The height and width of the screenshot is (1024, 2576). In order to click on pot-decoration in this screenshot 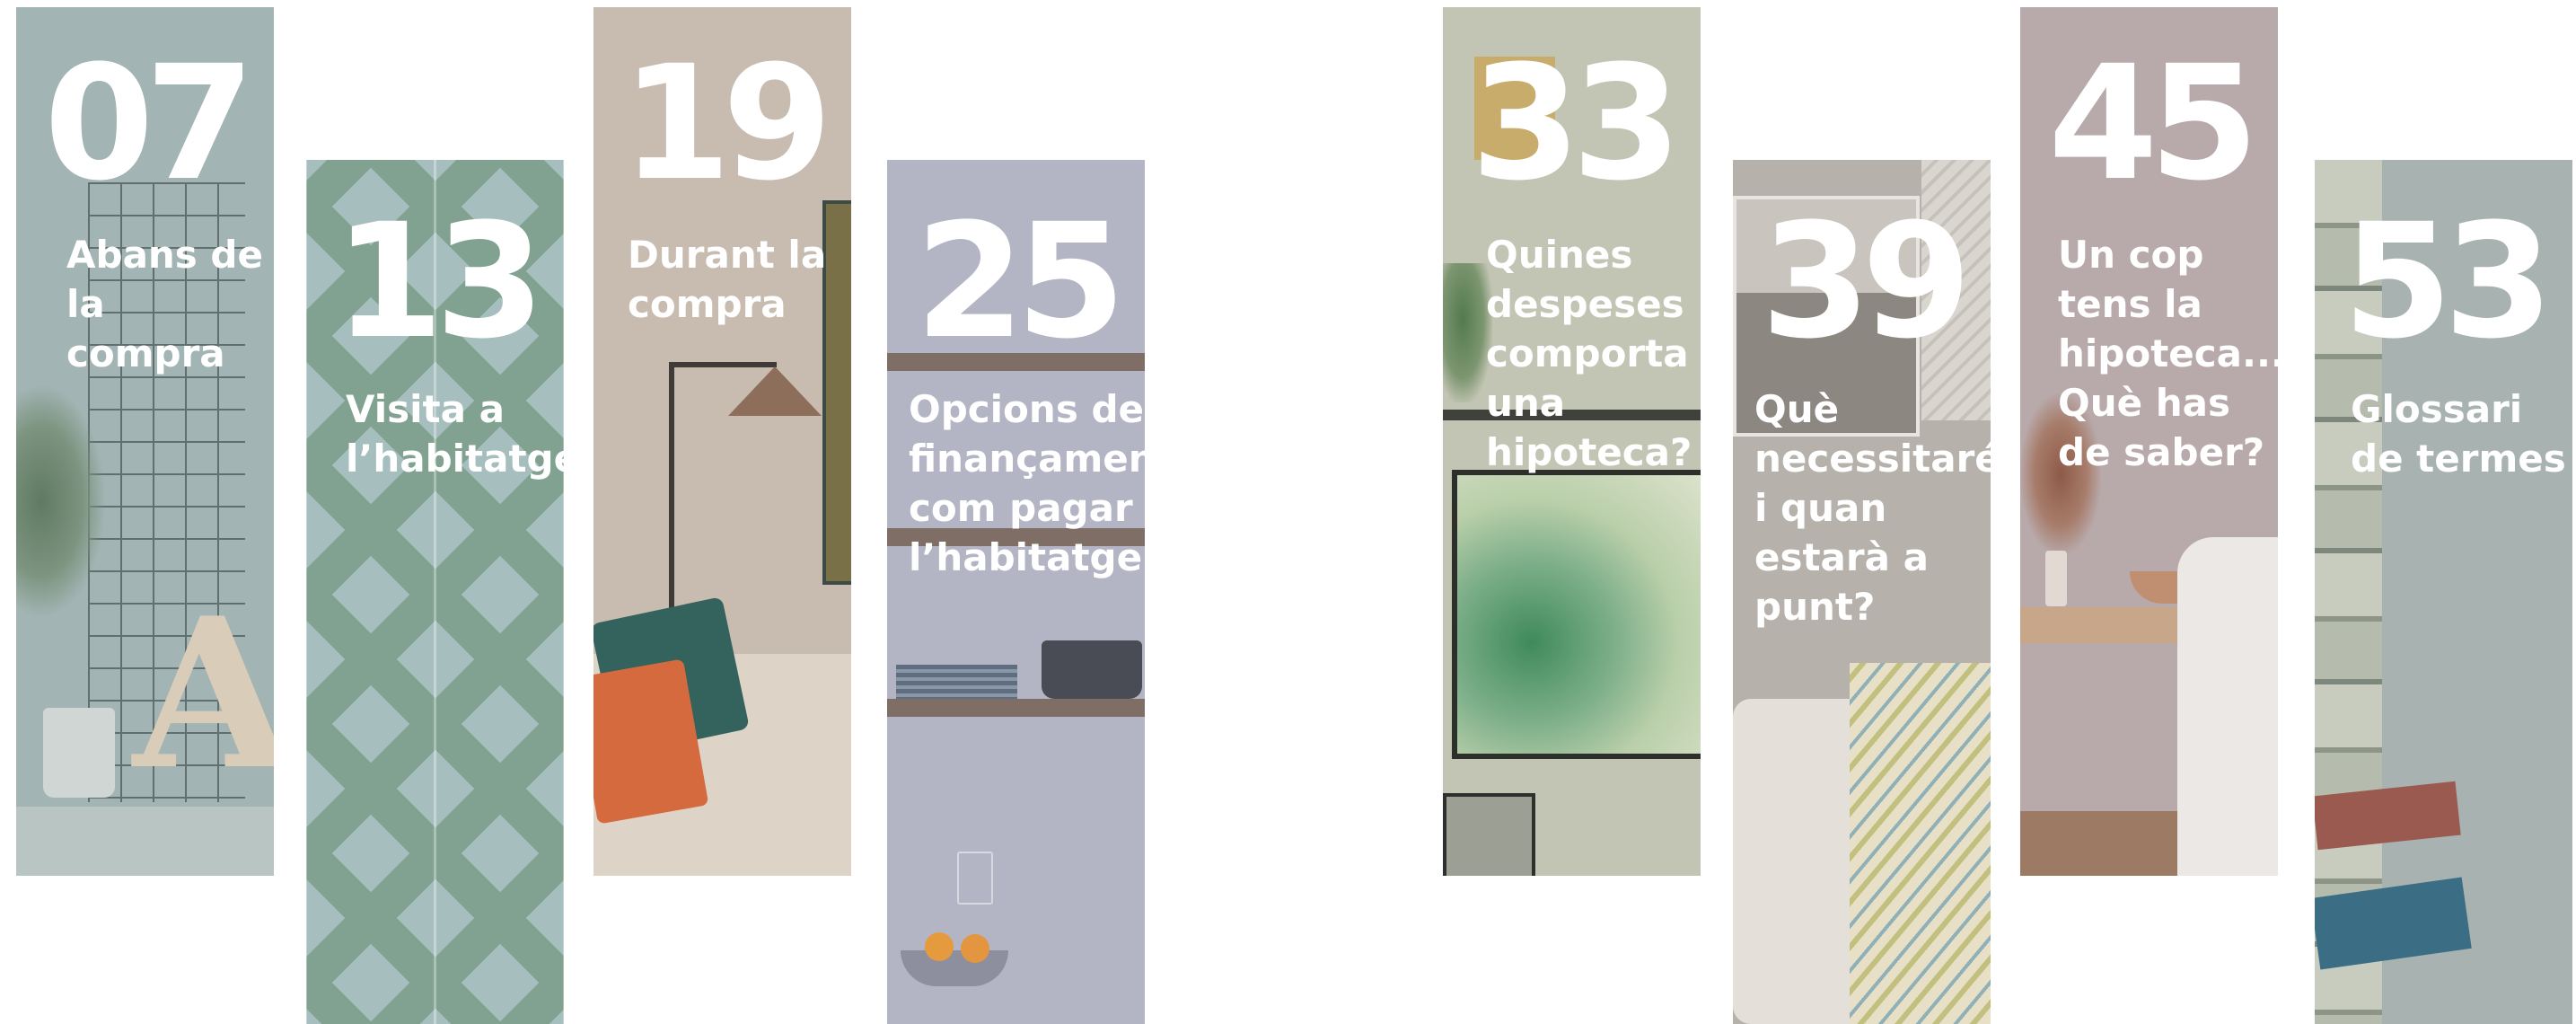, I will do `click(1092, 669)`.